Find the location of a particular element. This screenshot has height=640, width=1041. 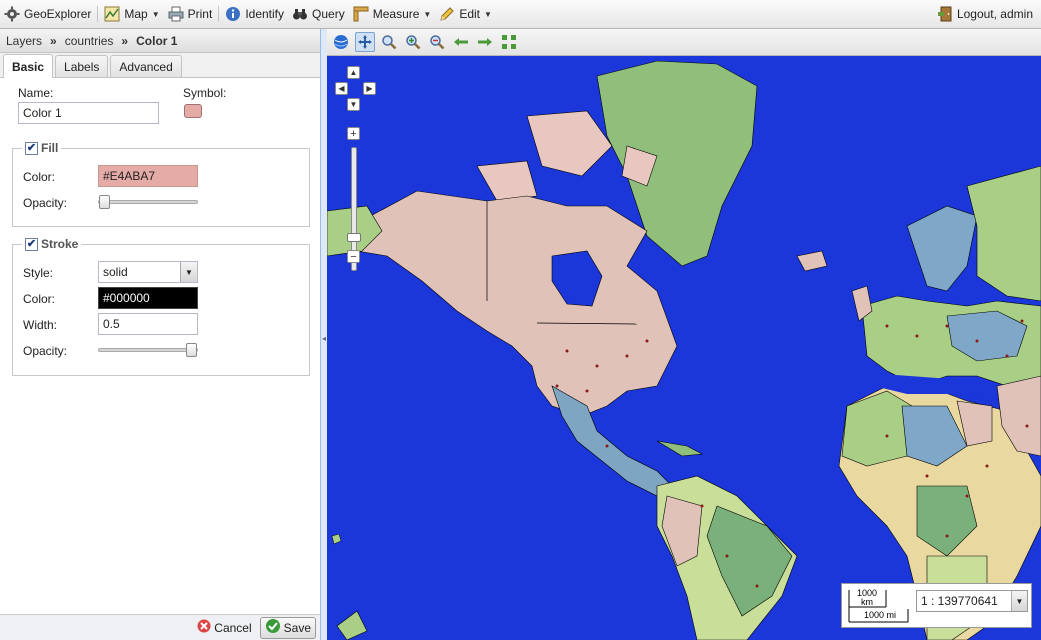

app-name: GeoExplorer is located at coordinates (58, 14).